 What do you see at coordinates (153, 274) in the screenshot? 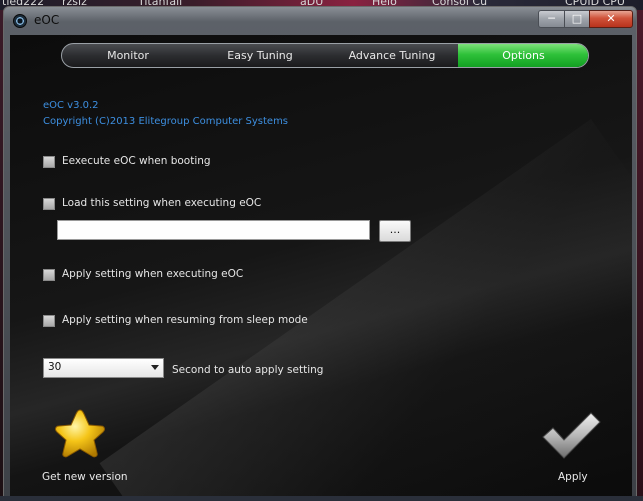
I see `apply-on-execute-label: Apply setting when executing eOC` at bounding box center [153, 274].